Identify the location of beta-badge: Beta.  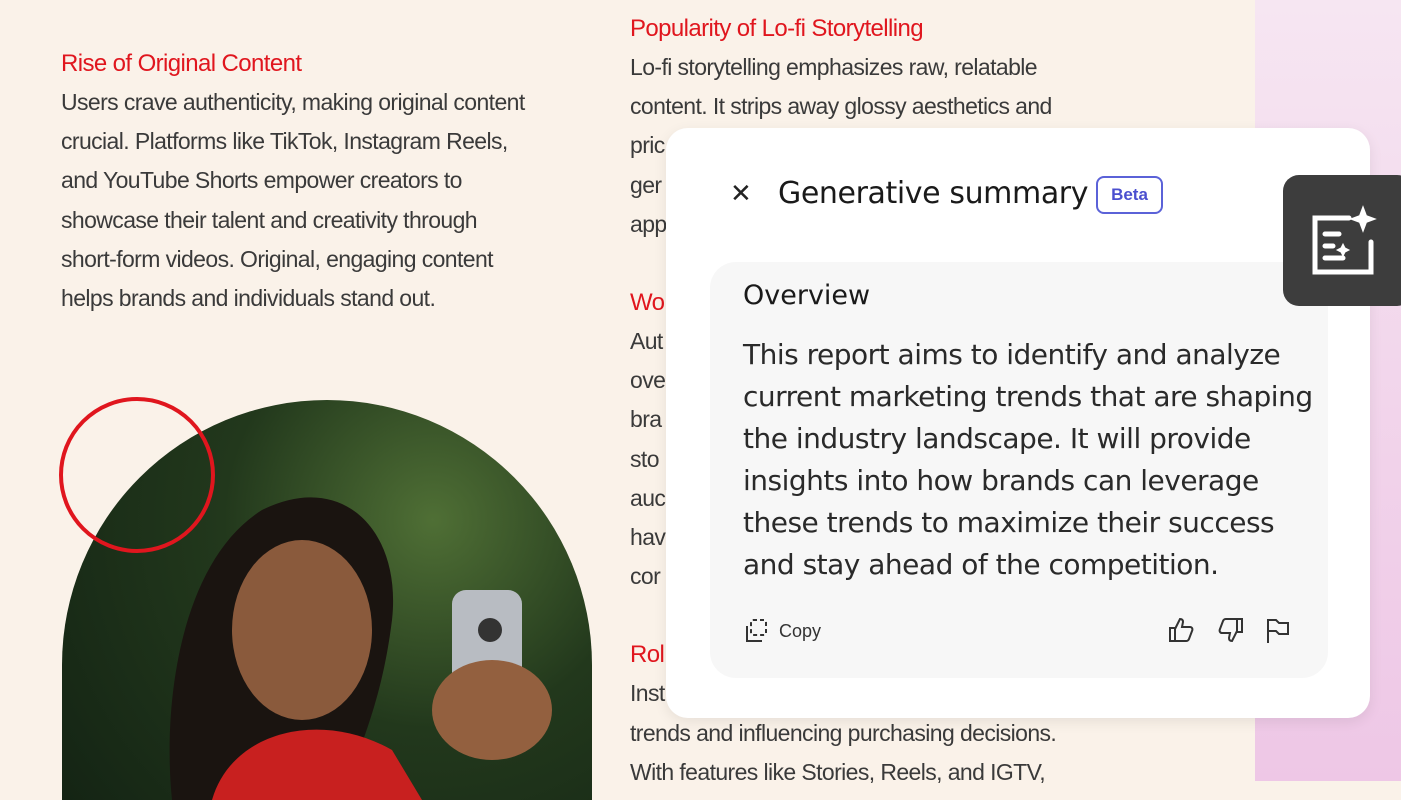
(1129, 195).